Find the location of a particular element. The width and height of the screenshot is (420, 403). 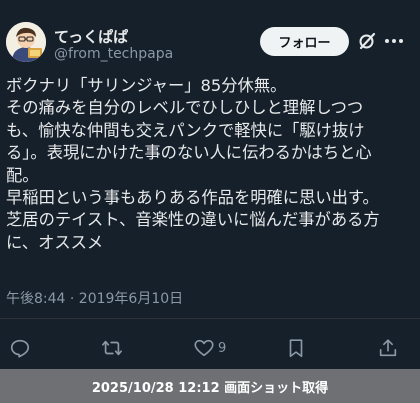

tweet-text-line: に、オススメ is located at coordinates (55, 242).